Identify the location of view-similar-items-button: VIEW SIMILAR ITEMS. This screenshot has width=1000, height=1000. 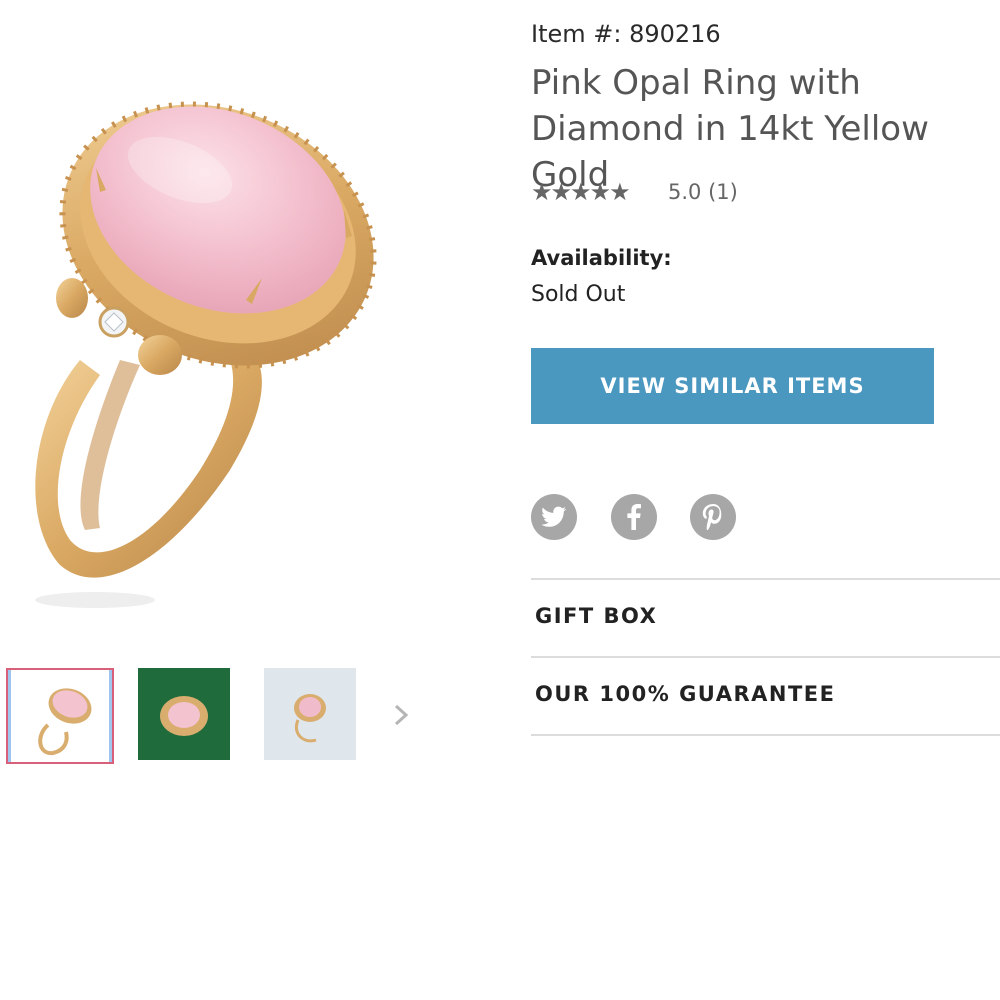
(732, 386).